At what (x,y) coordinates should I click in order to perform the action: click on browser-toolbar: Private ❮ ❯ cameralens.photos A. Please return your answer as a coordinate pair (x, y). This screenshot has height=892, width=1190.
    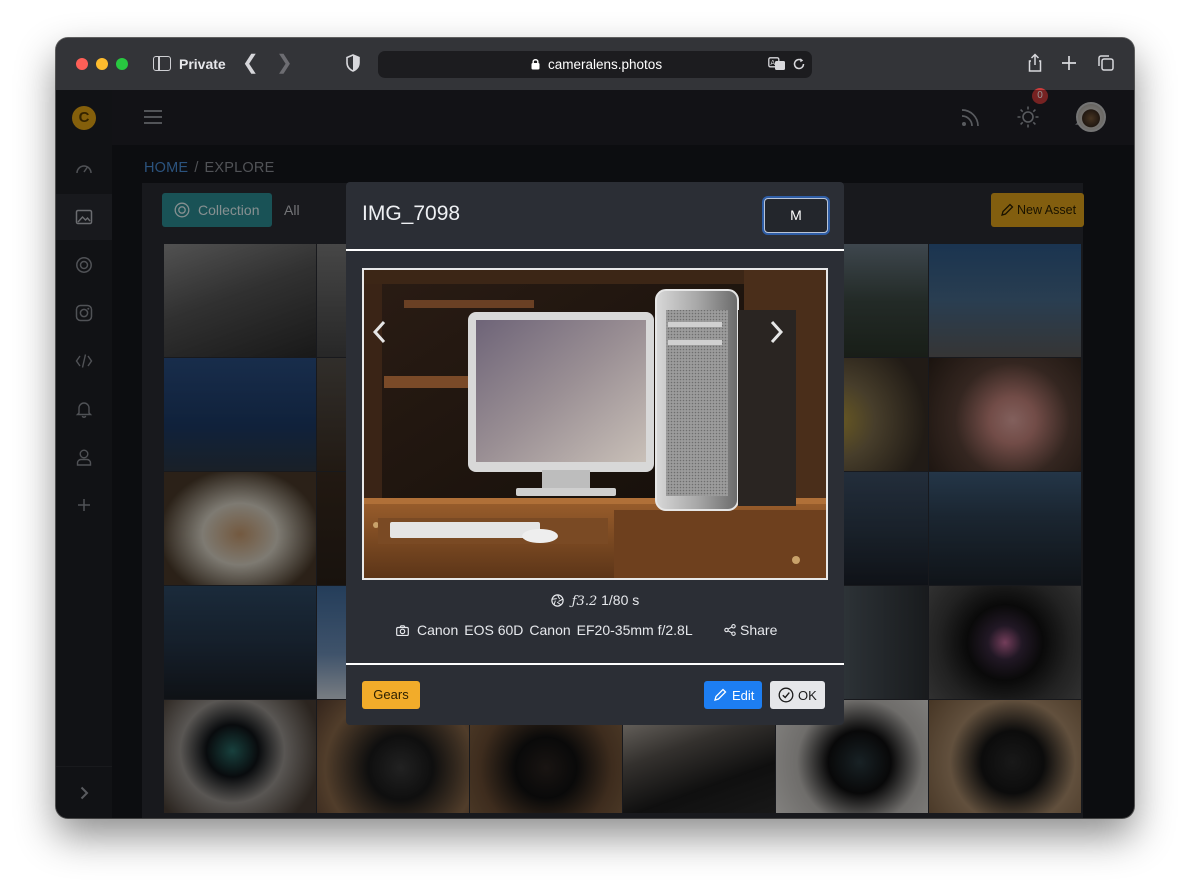
    Looking at the image, I should click on (595, 64).